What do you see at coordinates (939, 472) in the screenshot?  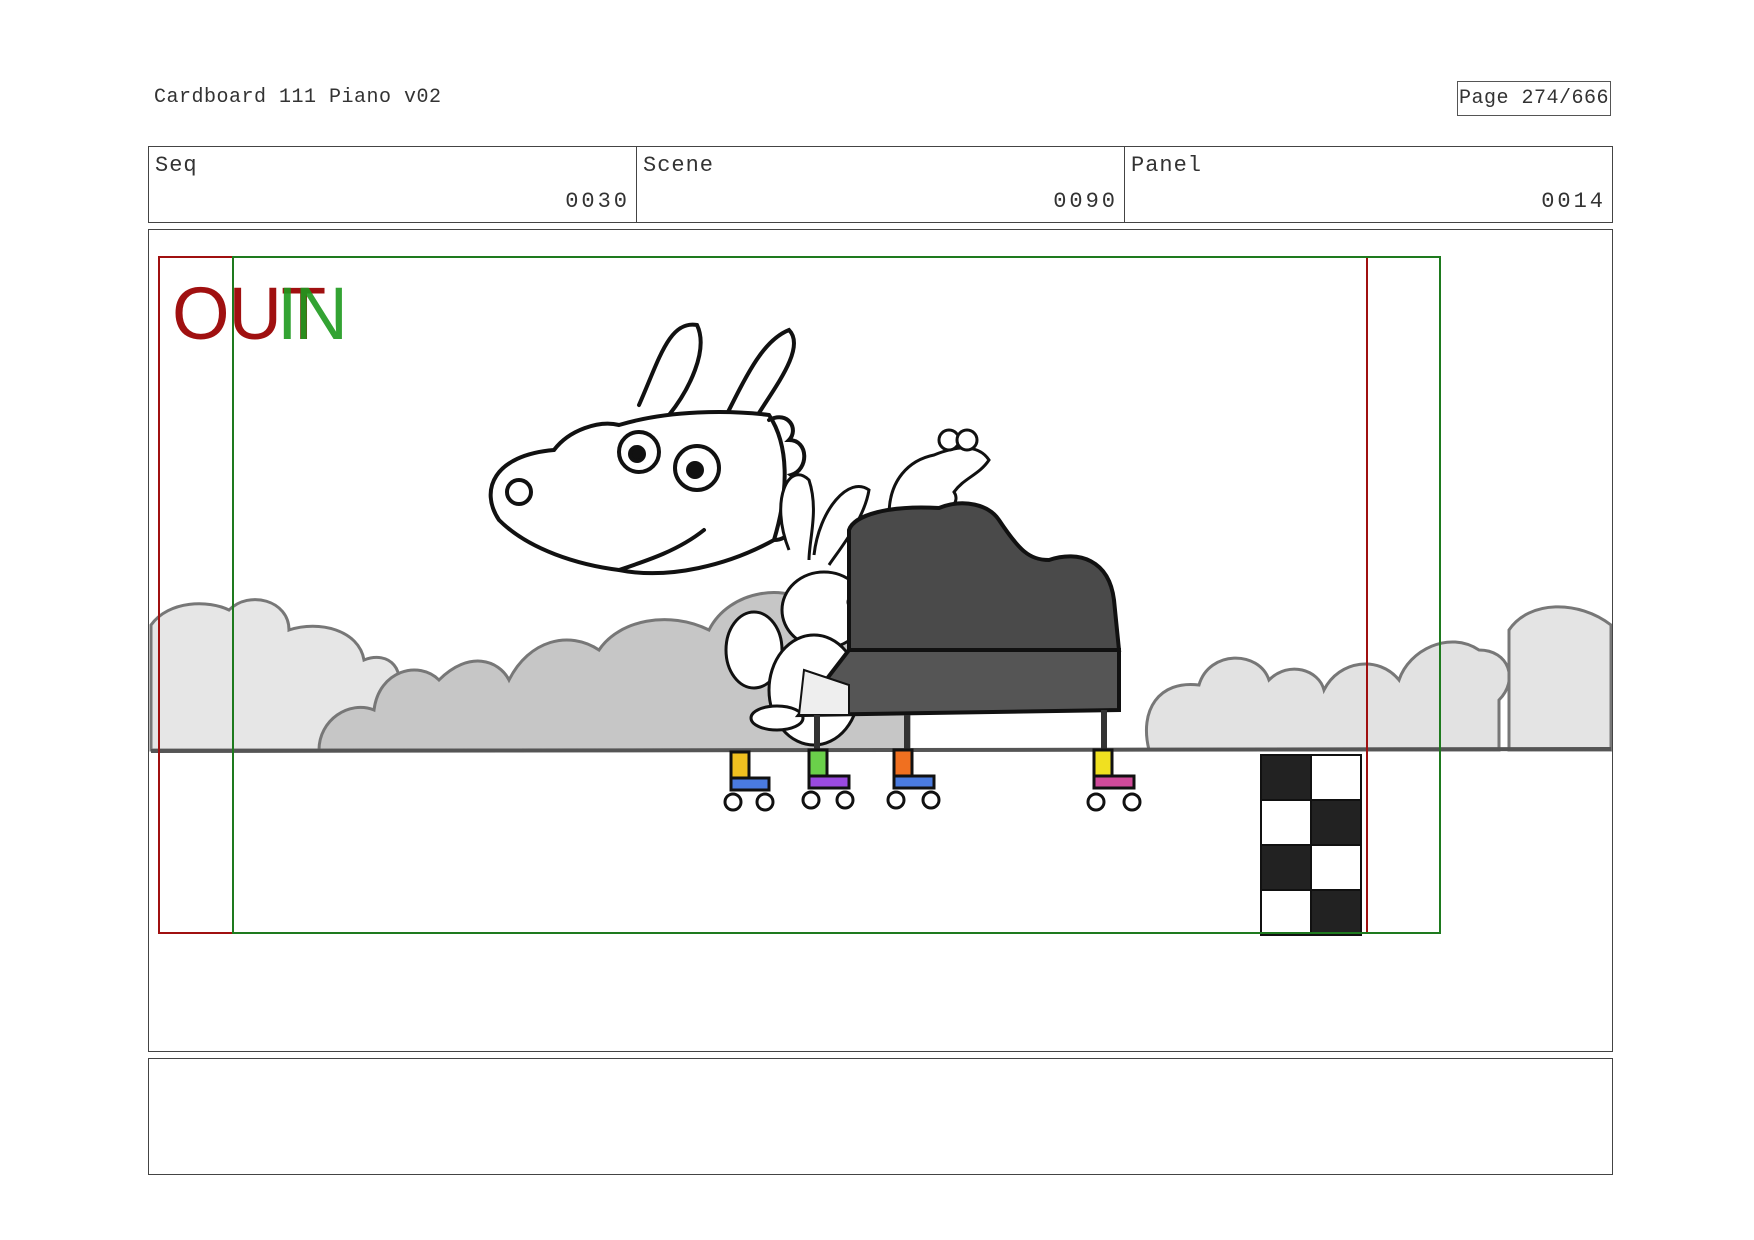 I see `frog` at bounding box center [939, 472].